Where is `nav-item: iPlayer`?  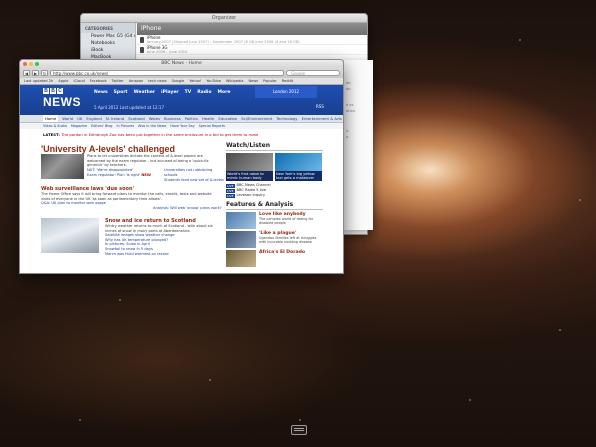 nav-item: iPlayer is located at coordinates (170, 92).